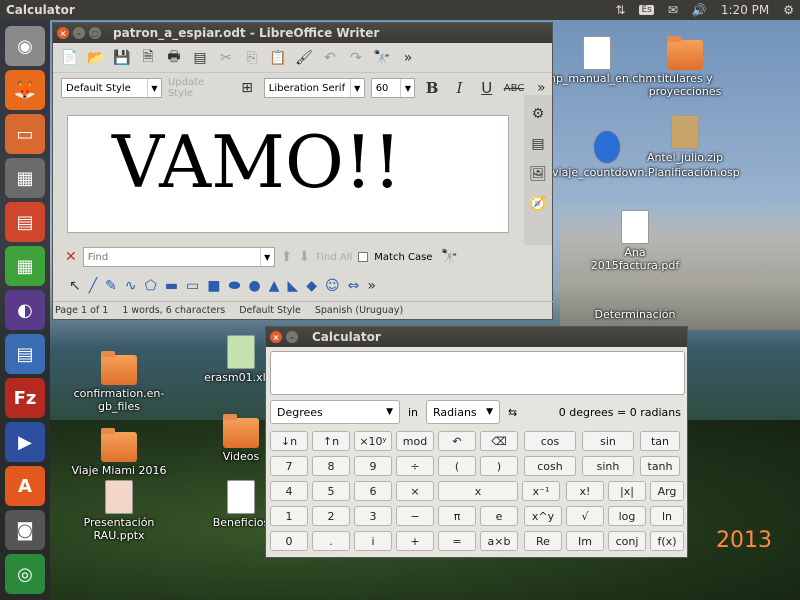 Image resolution: width=800 pixels, height=600 pixels. Describe the element at coordinates (25, 90) in the screenshot. I see `firefox-icon: 🦊` at that location.